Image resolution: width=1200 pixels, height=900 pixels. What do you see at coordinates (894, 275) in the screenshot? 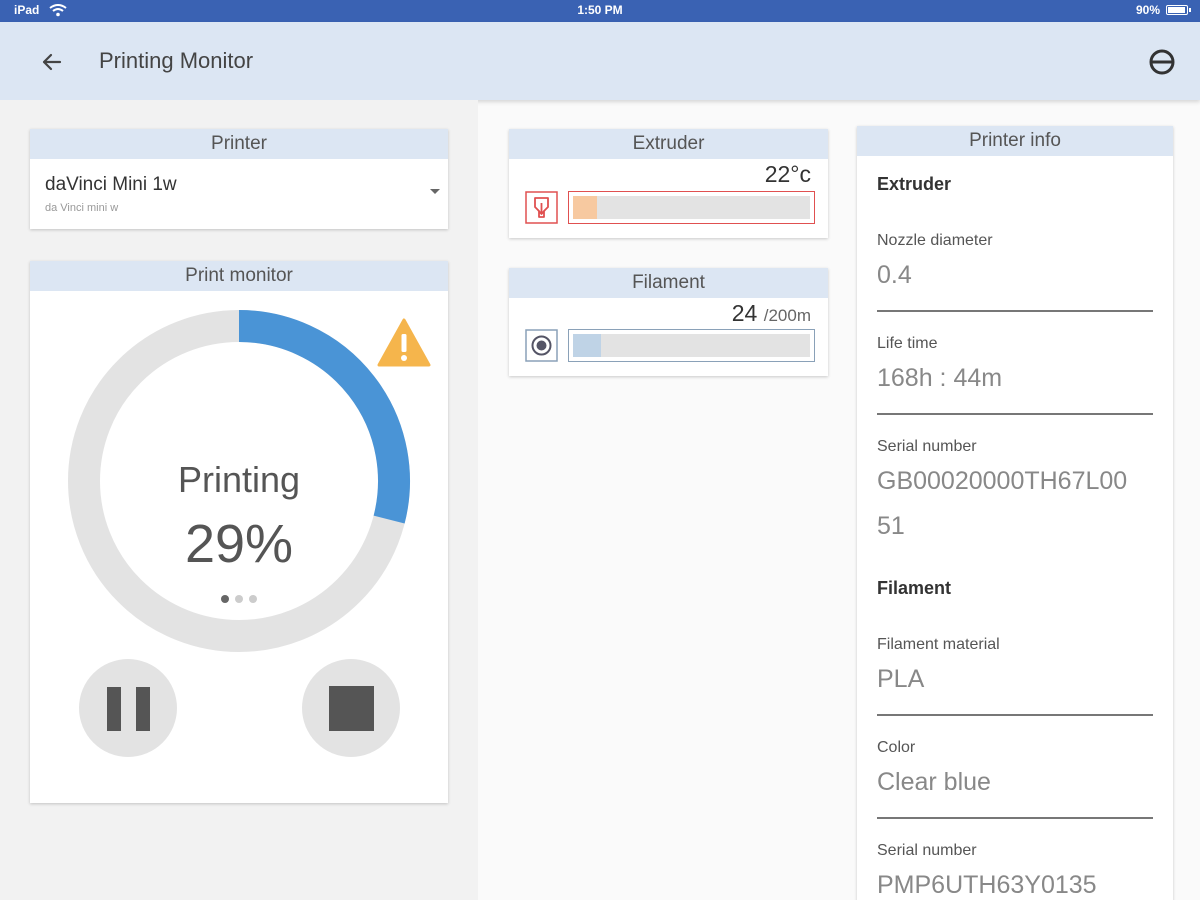
I see `nozzle-diameter-value: 0.4` at bounding box center [894, 275].